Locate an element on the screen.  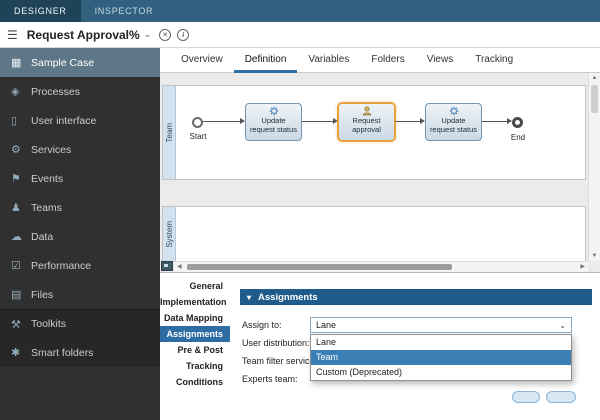
properties-menu-tracking: Tracking is located at coordinates (195, 366).